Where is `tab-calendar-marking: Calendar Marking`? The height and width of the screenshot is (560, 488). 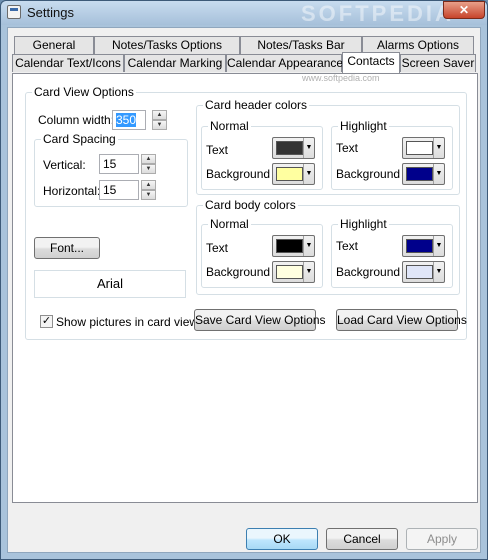
tab-calendar-marking: Calendar Marking is located at coordinates (175, 63).